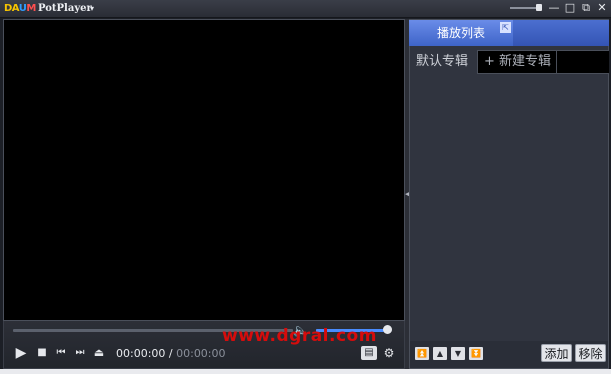  I want to click on time-current: 00:00:00, so click(141, 353).